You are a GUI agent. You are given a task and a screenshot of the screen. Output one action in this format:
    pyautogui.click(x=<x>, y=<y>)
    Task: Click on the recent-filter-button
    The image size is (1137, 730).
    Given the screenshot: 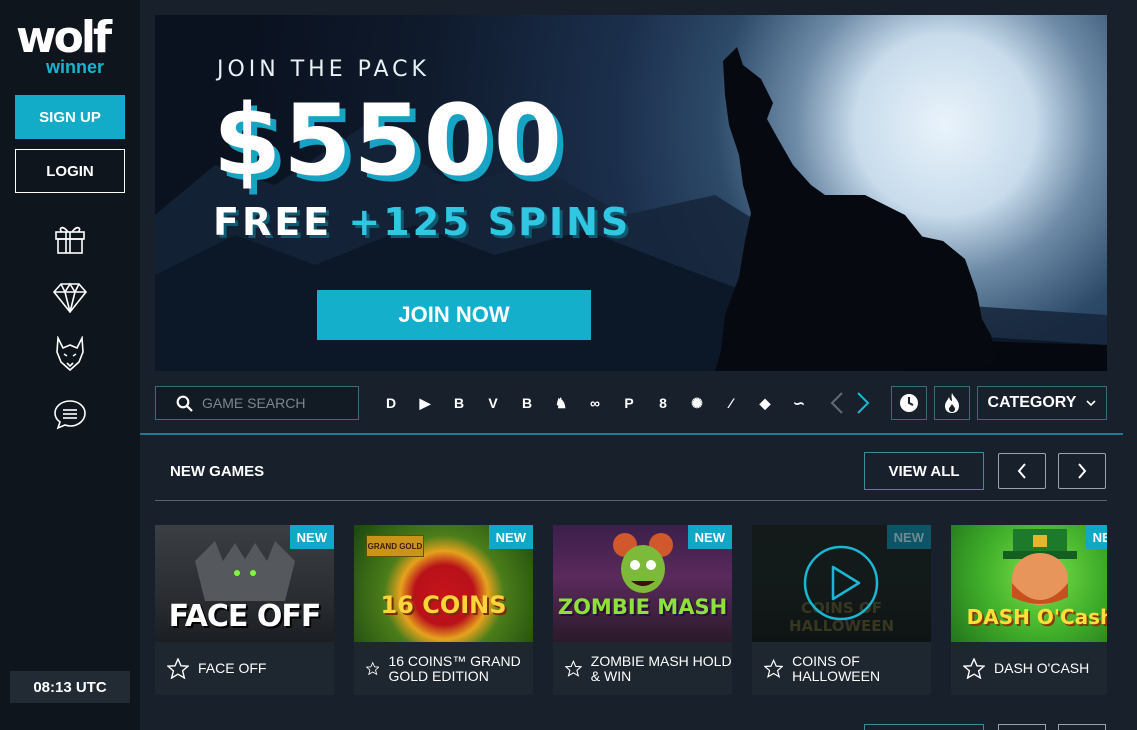 What is the action you would take?
    pyautogui.click(x=909, y=403)
    